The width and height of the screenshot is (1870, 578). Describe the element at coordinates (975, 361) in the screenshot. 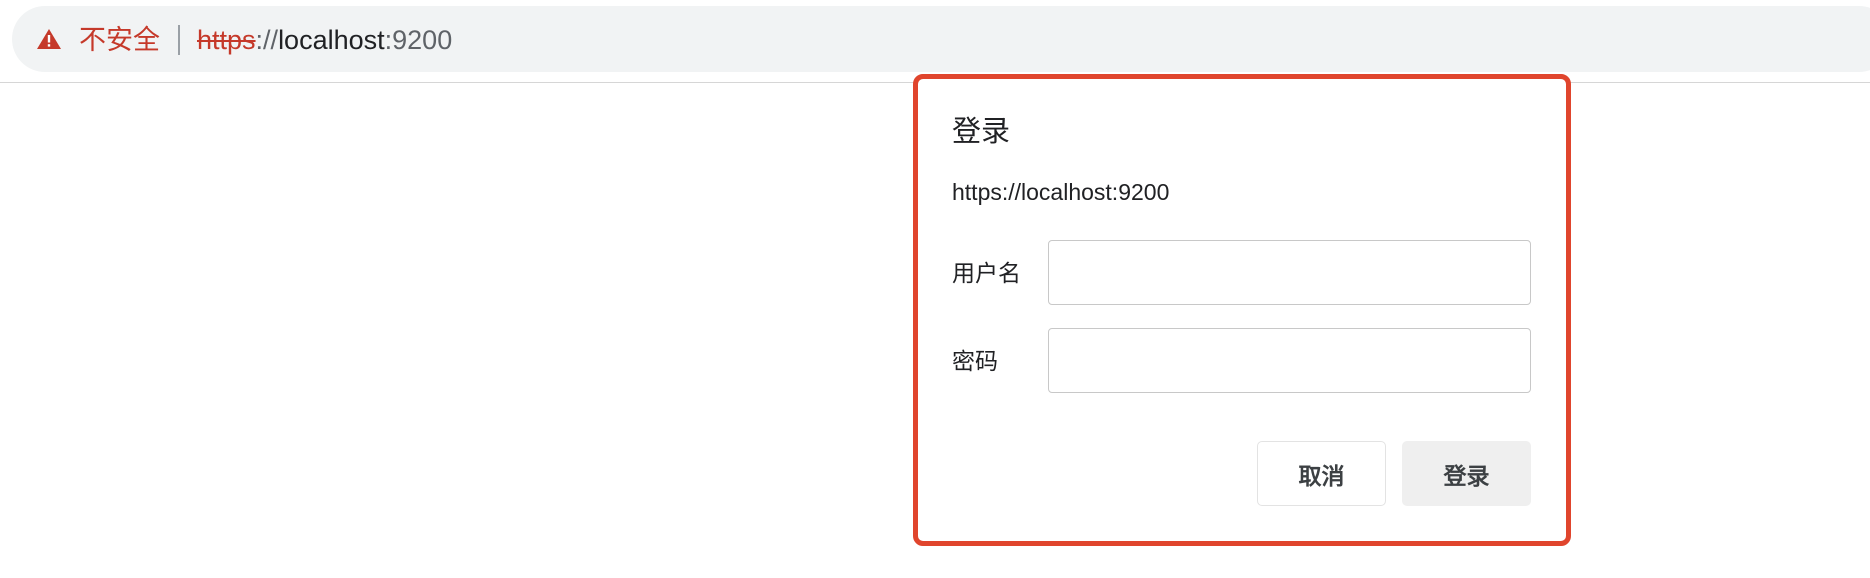

I see `password-label: 密码` at that location.